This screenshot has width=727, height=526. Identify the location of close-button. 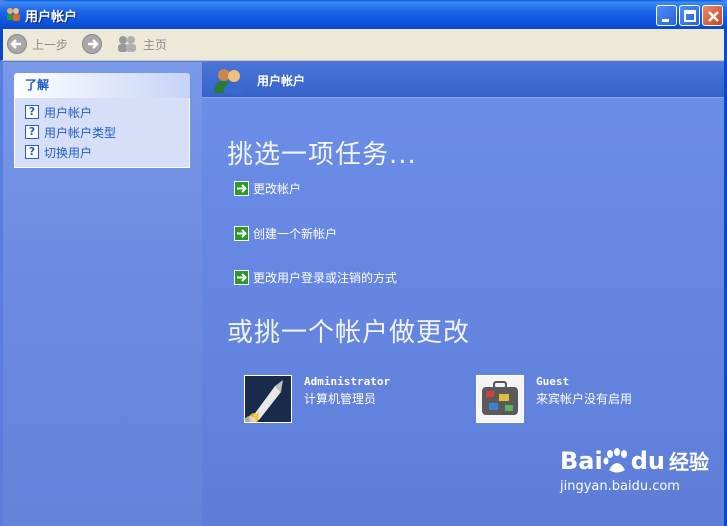
(712, 15).